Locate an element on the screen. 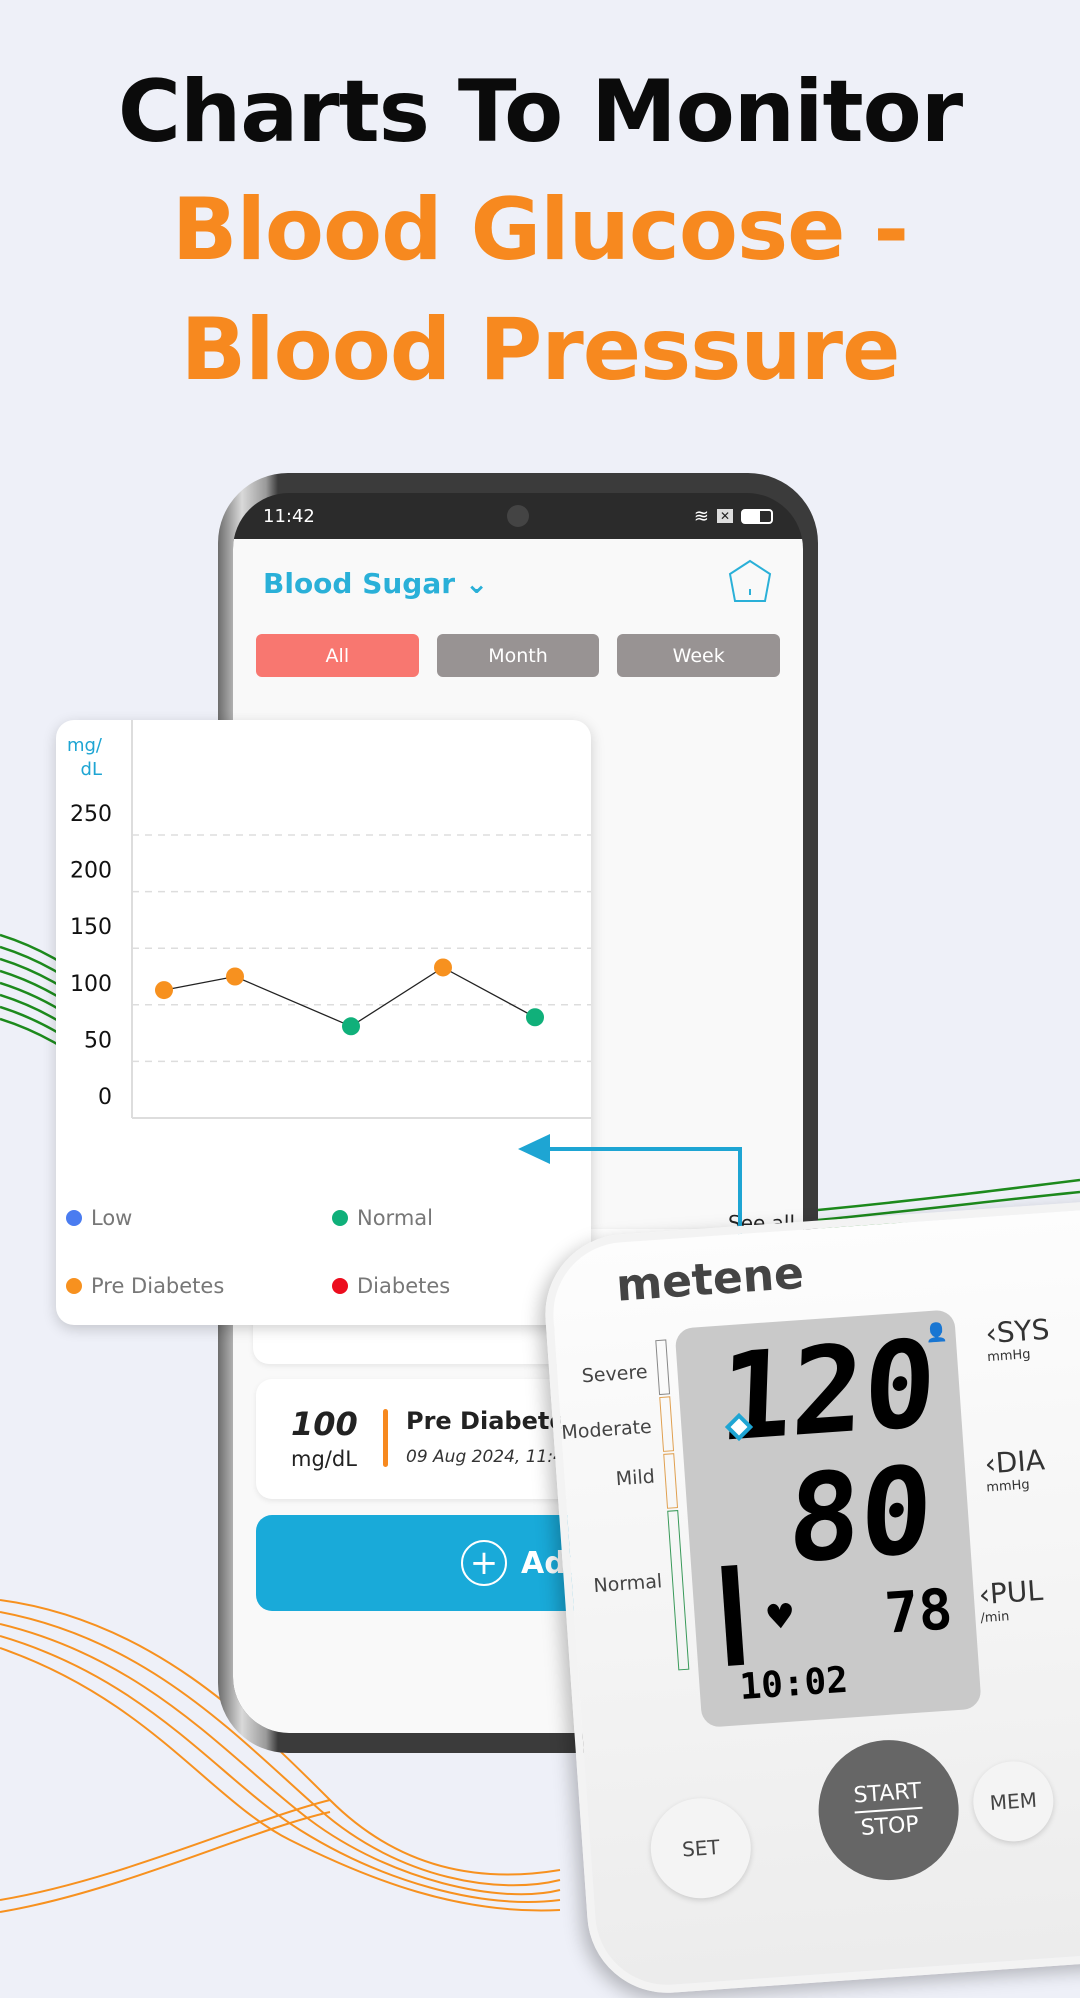 This screenshot has width=1080, height=1998. y-tick-label: 100 is located at coordinates (91, 984).